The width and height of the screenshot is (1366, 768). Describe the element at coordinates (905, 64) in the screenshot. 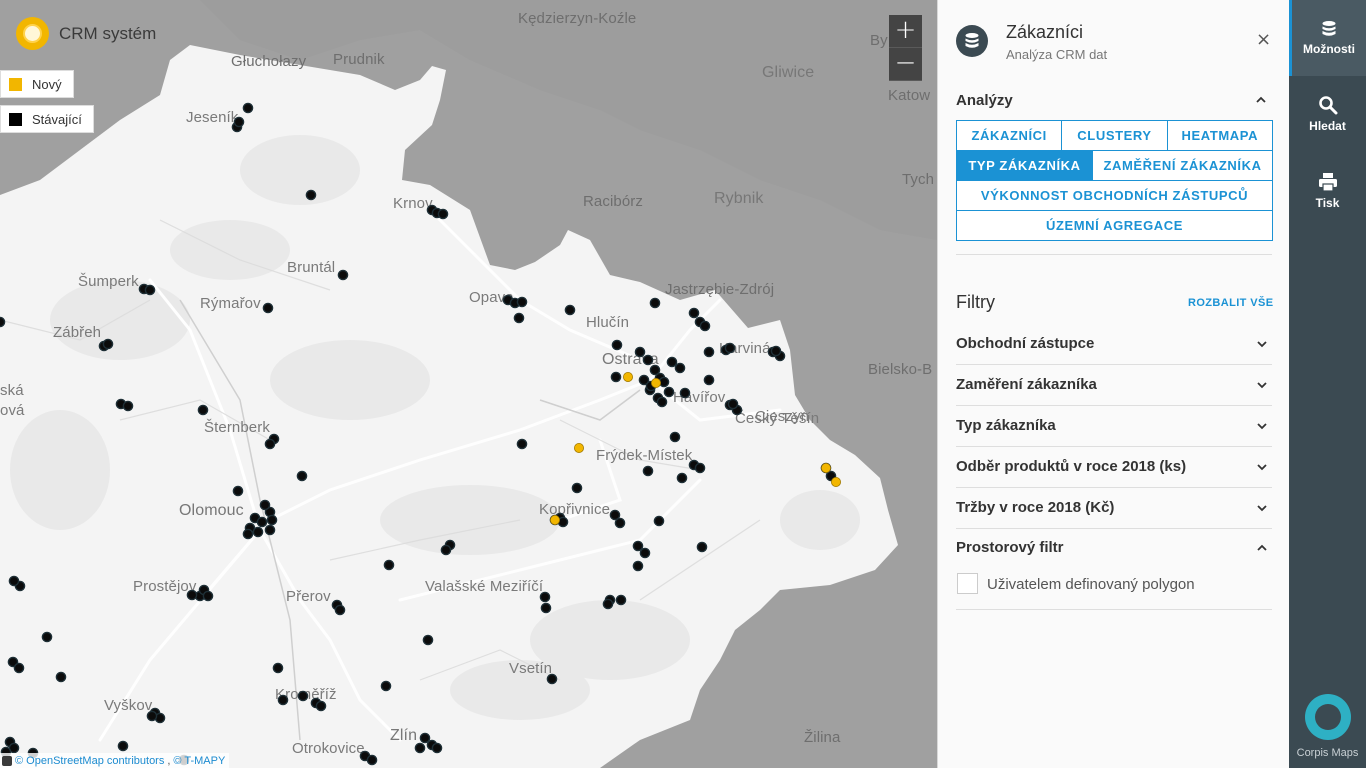

I see `zoom-out-button: −` at that location.